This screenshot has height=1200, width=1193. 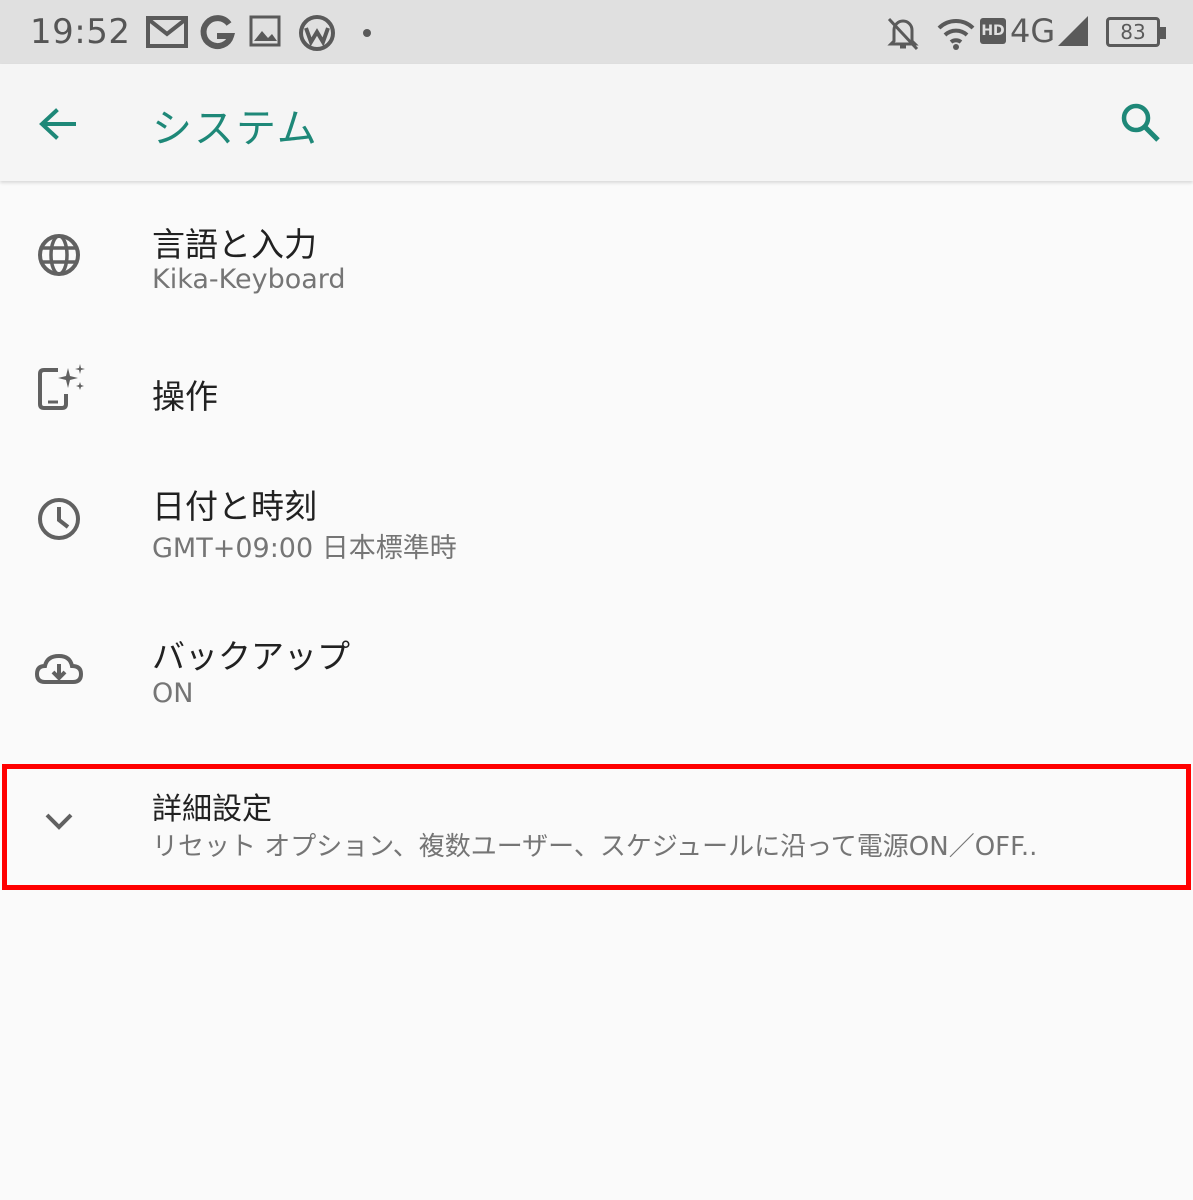 I want to click on cloud-backup-icon, so click(x=59, y=668).